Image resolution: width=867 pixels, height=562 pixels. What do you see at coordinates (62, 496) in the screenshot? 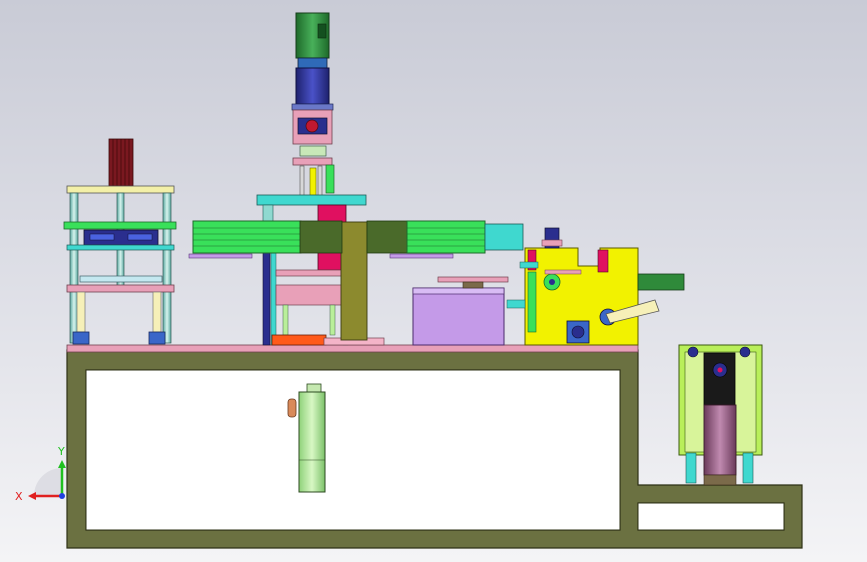
I see `z-axis-dot` at bounding box center [62, 496].